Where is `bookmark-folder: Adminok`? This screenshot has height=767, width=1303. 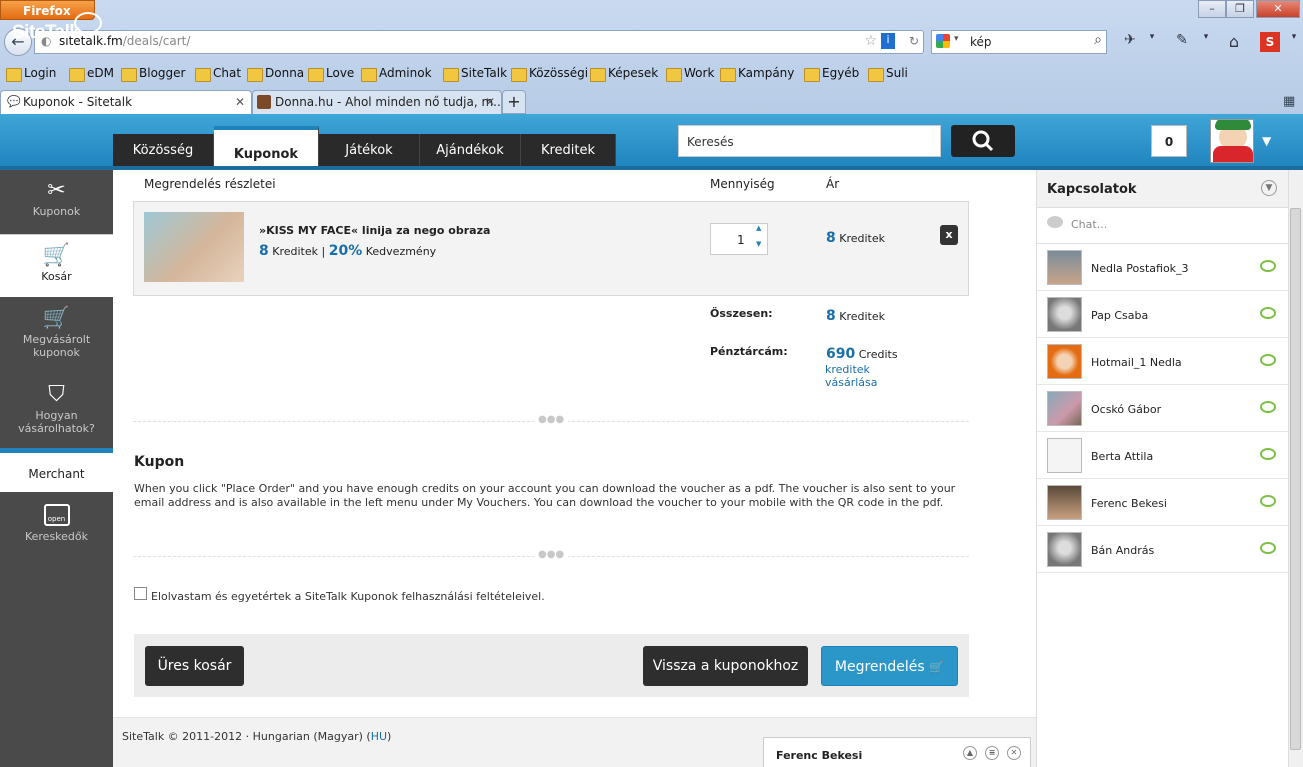
bookmark-folder: Adminok is located at coordinates (396, 75).